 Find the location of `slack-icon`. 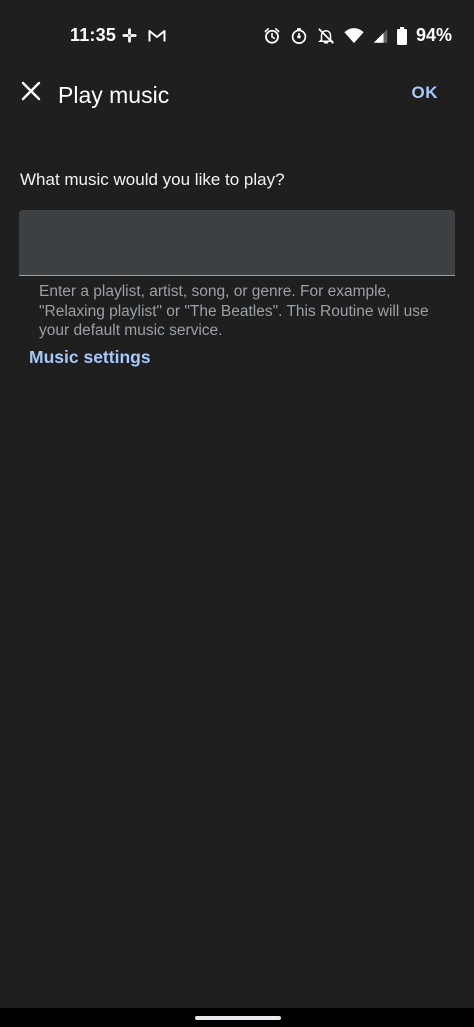

slack-icon is located at coordinates (129, 35).